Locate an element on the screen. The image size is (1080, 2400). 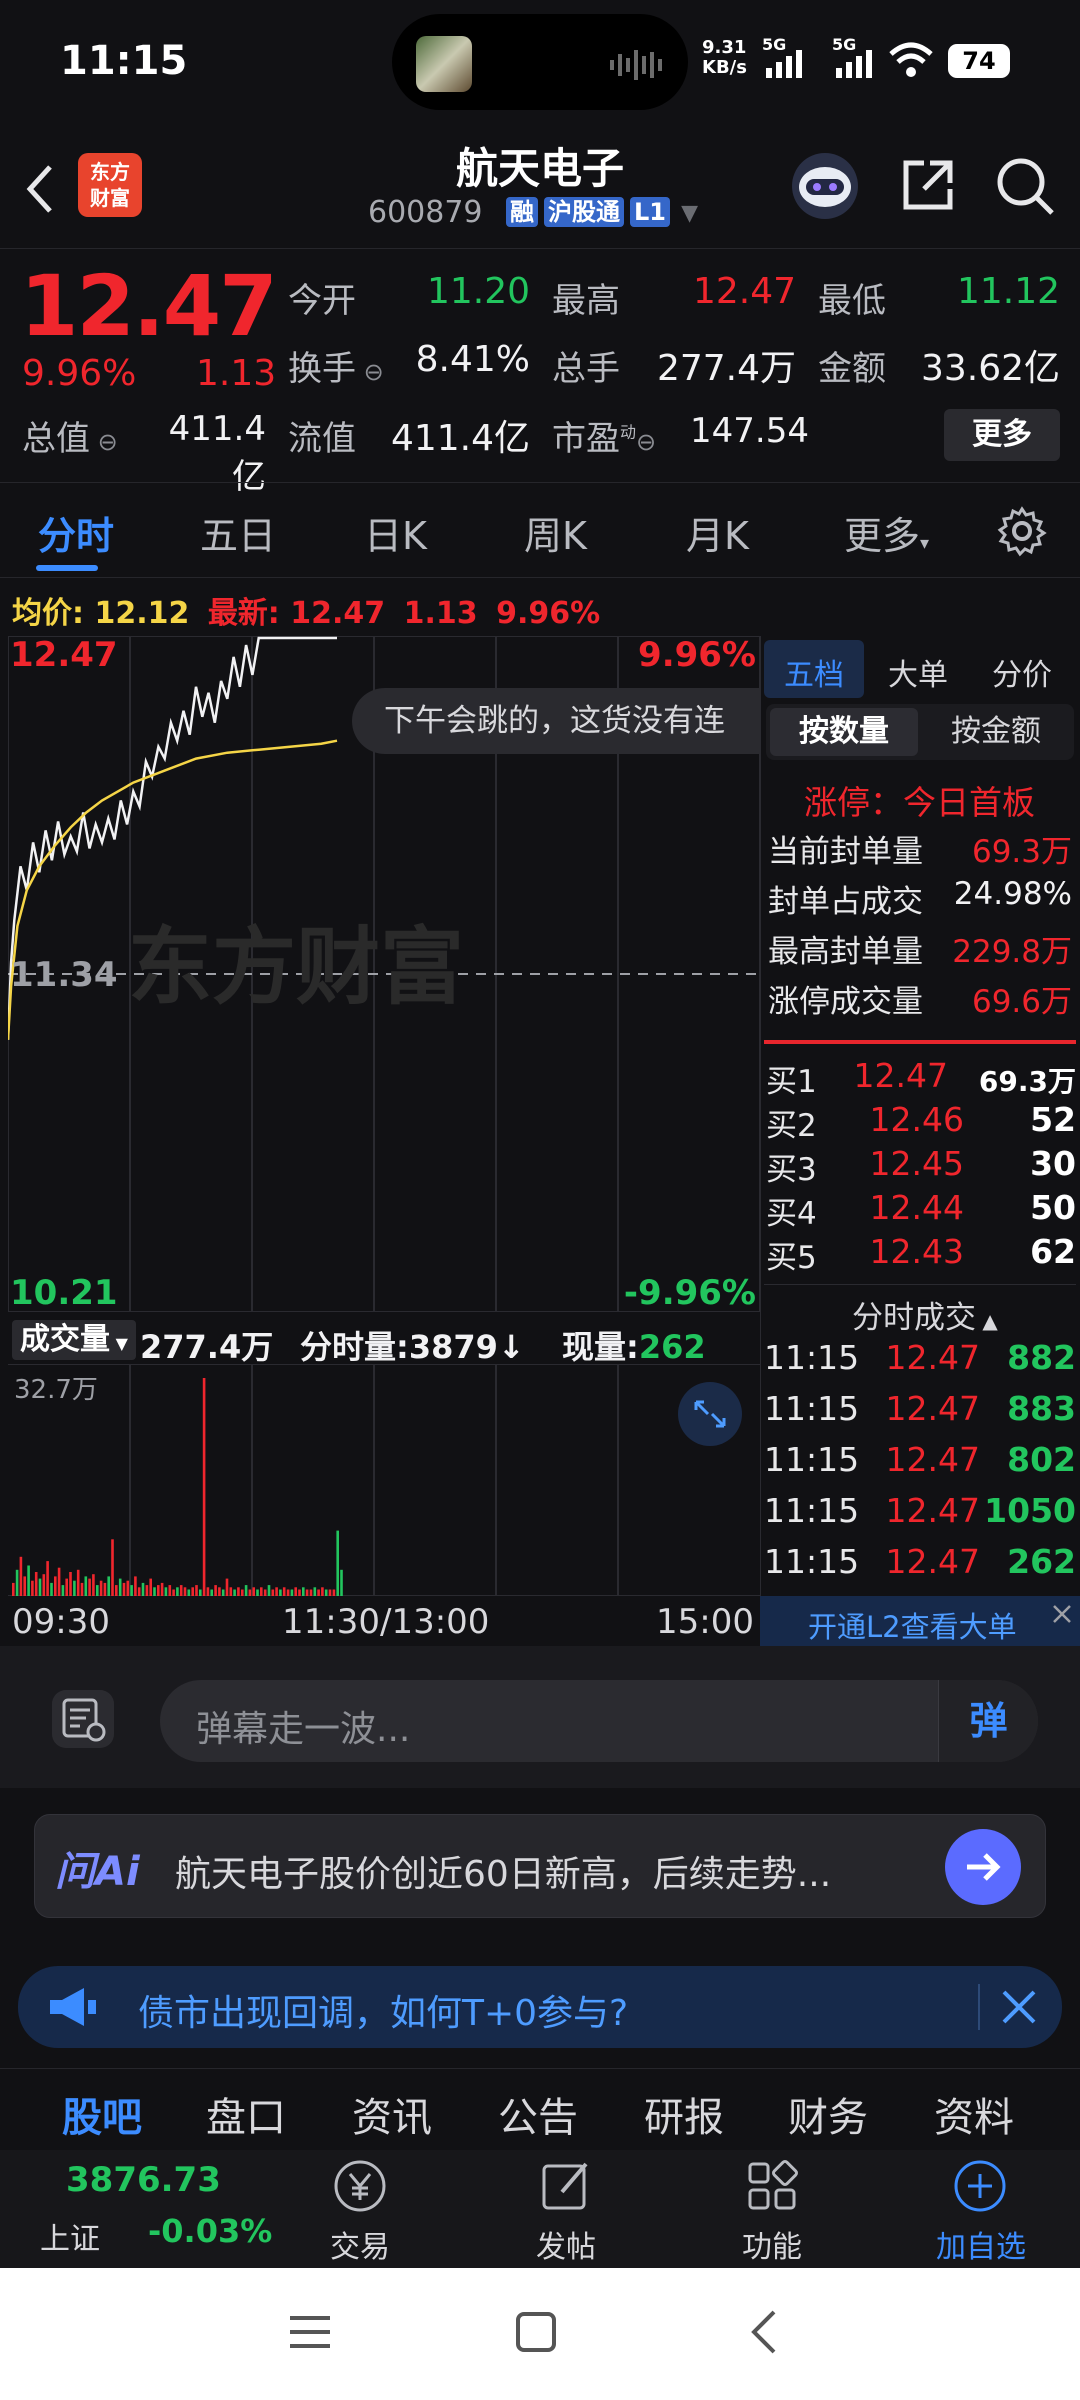
trades-title-text: 分时成交 is located at coordinates (914, 1318).